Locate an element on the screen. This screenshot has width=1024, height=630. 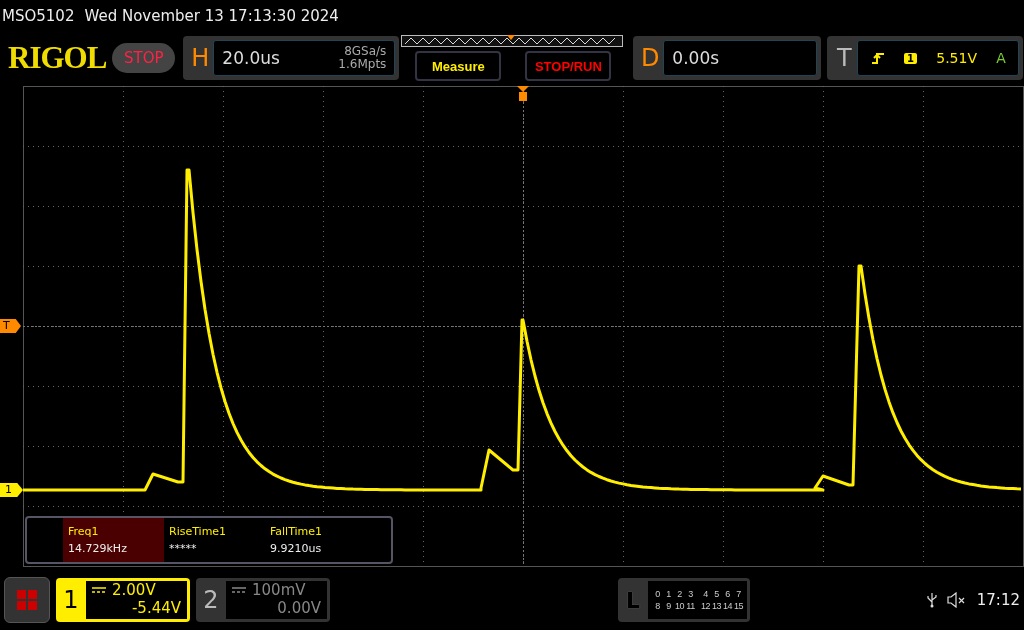
stop-run-button: STOP/RUN is located at coordinates (568, 66).